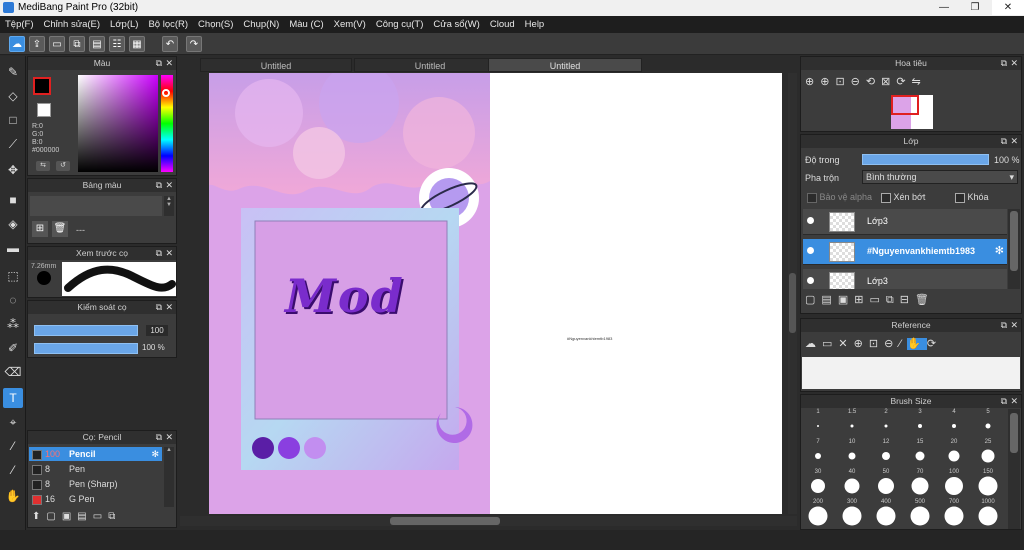 This screenshot has height=550, width=1024. Describe the element at coordinates (13, 398) in the screenshot. I see `text-tool-icon: T` at that location.